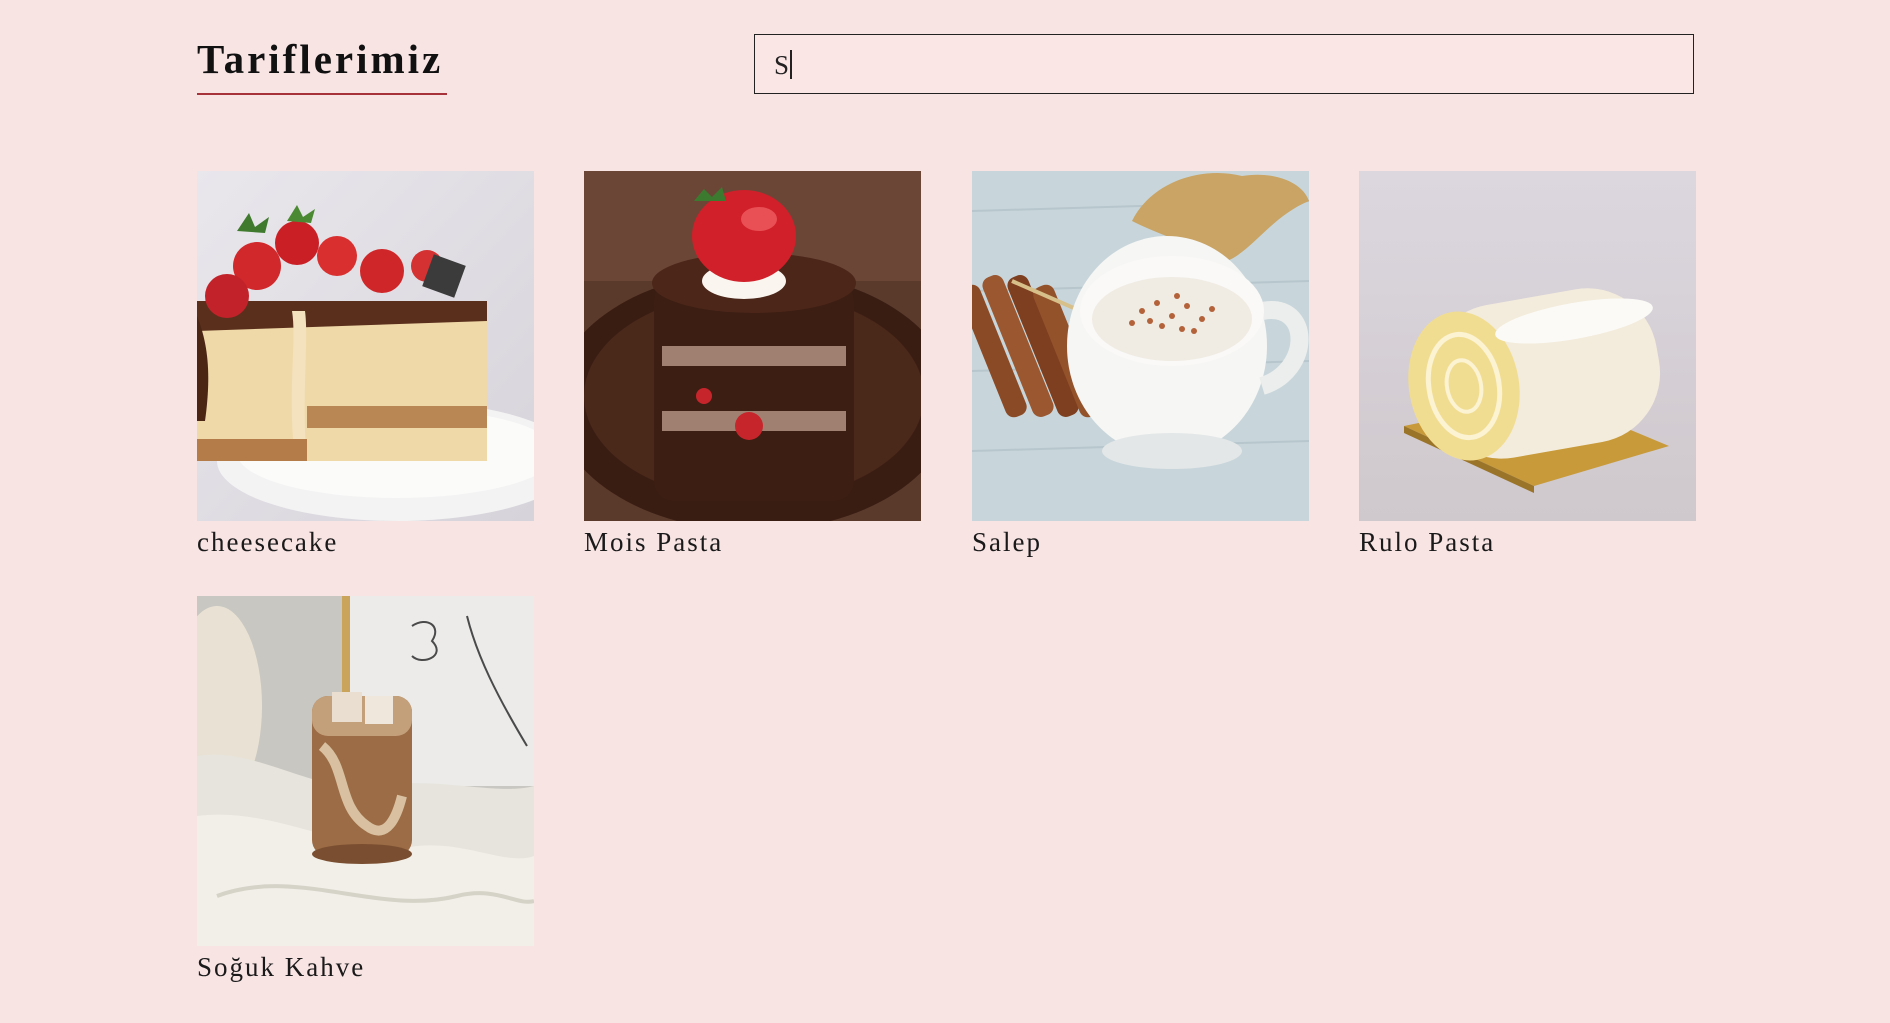  What do you see at coordinates (322, 94) in the screenshot?
I see `title-underline` at bounding box center [322, 94].